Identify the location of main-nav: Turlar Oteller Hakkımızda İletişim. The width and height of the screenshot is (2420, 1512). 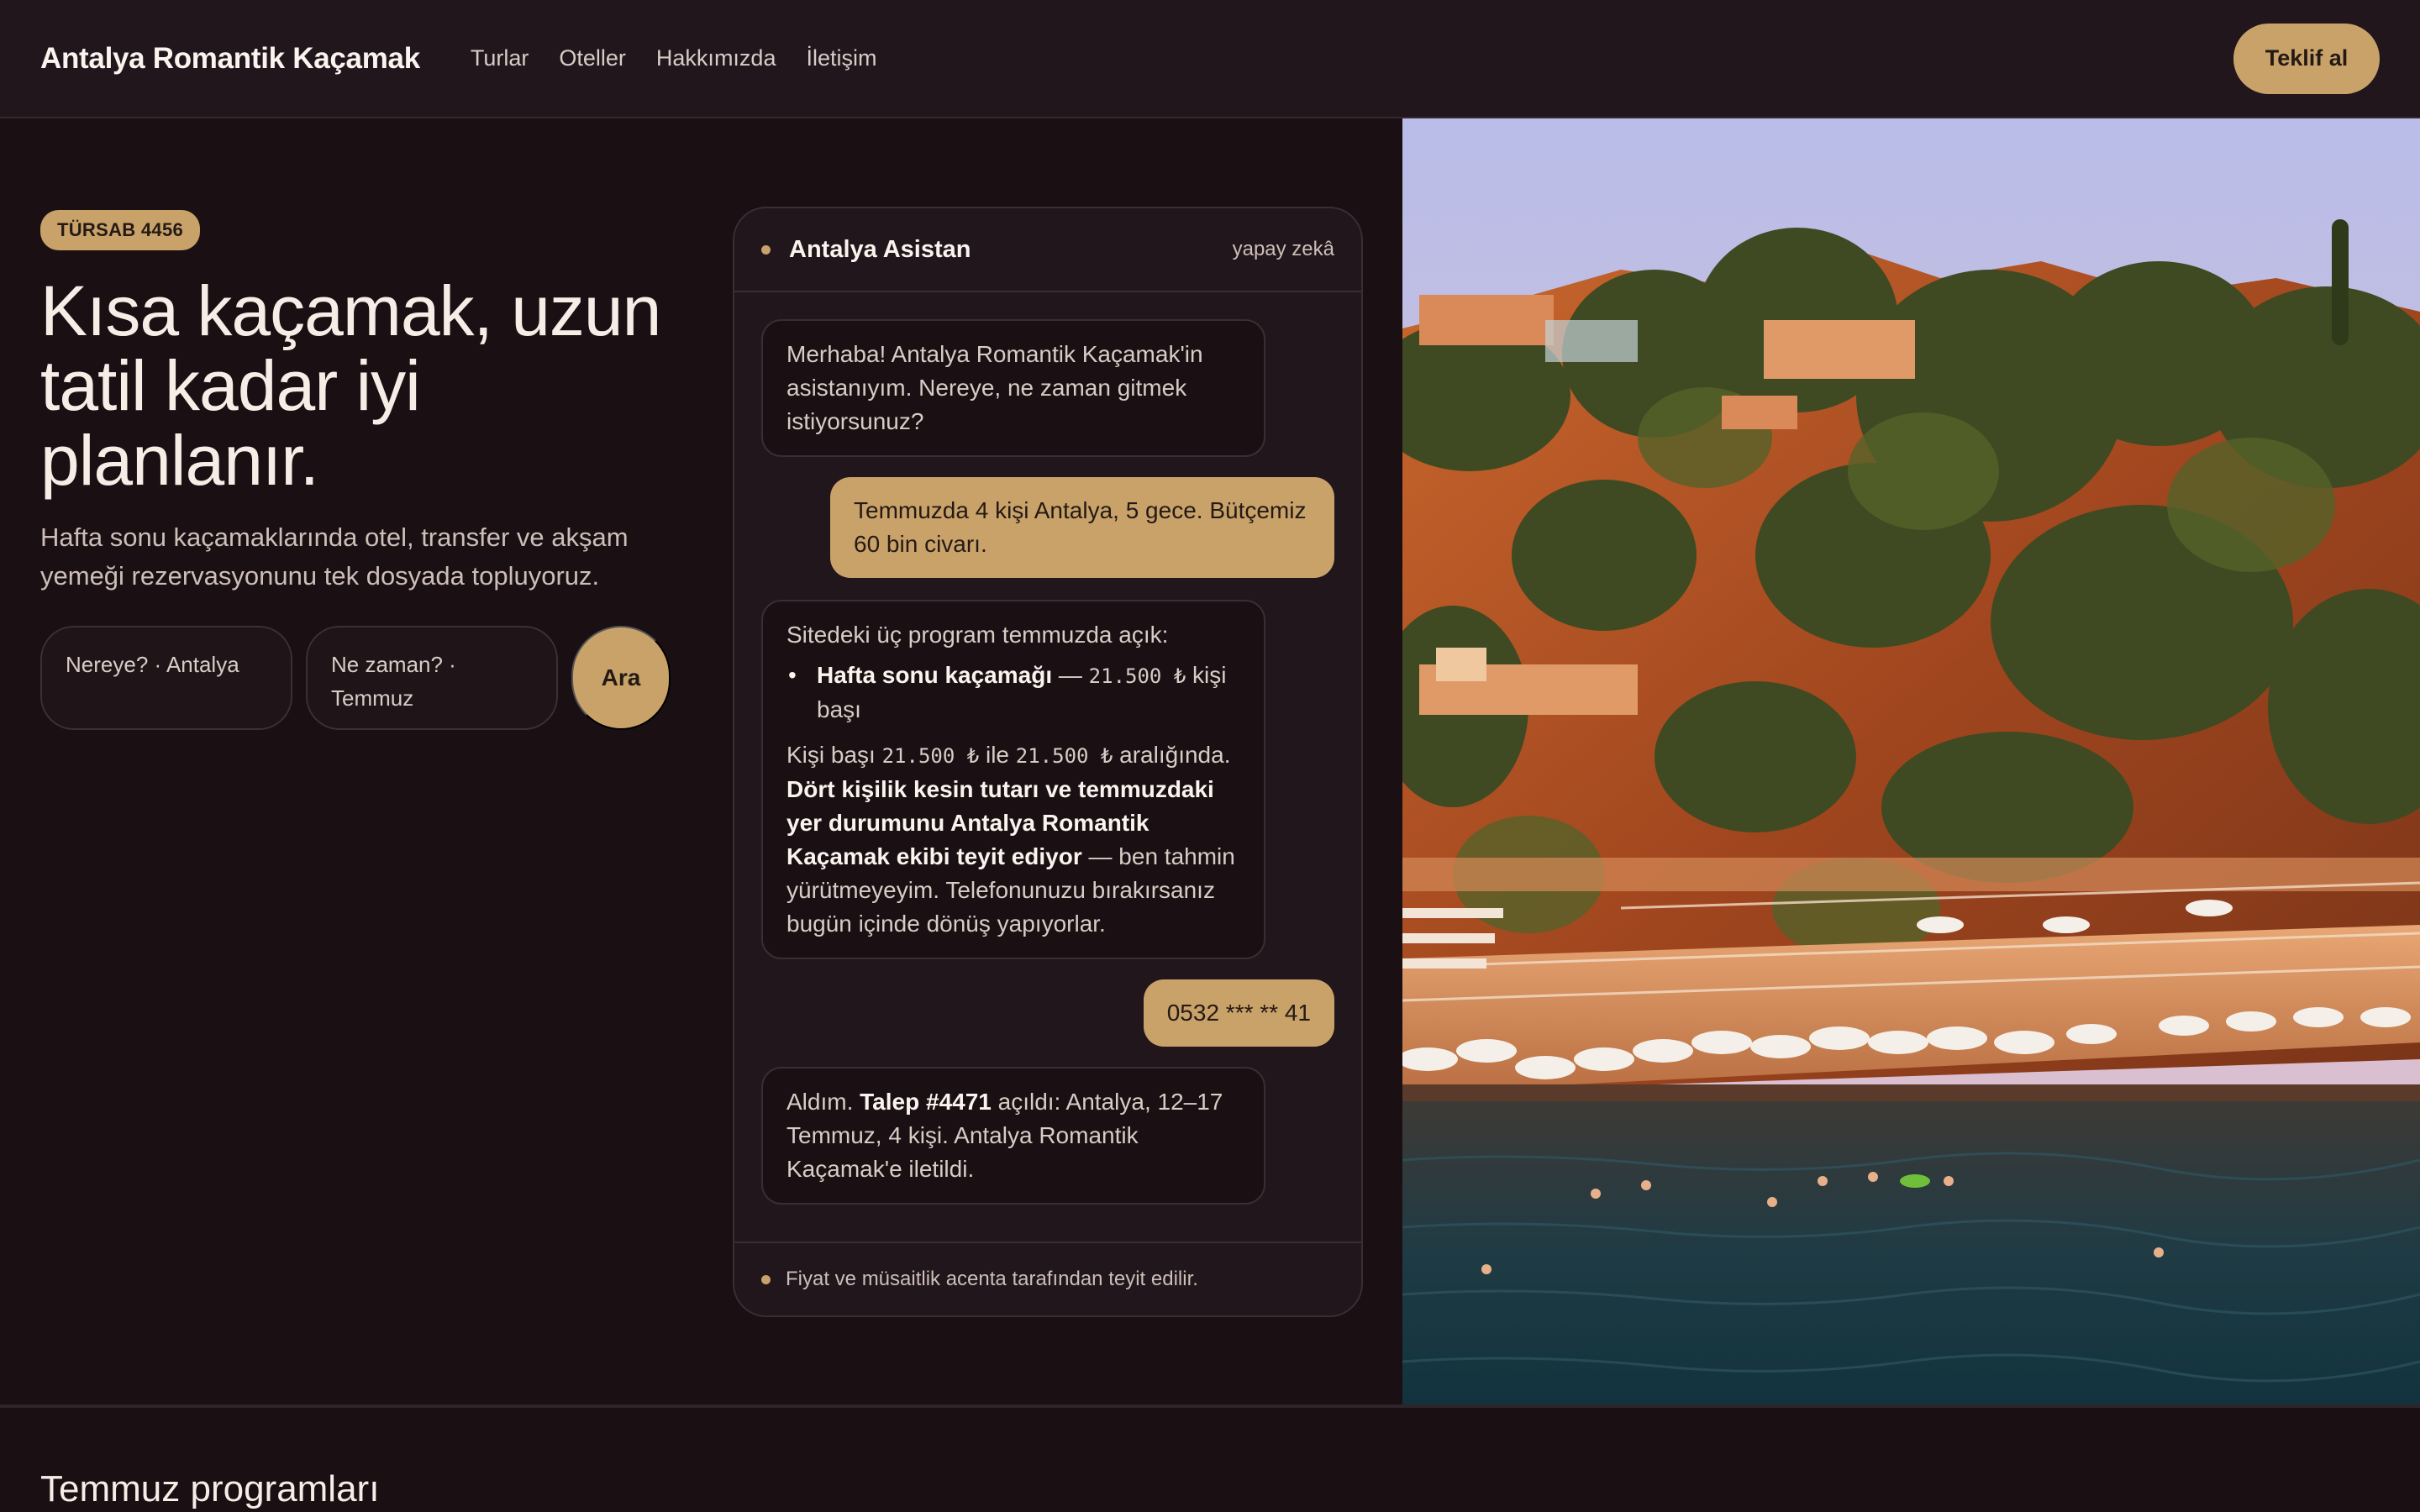
(674, 58).